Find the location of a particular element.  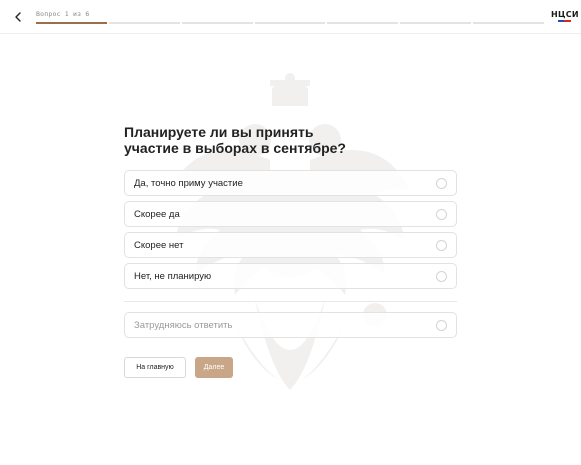

answer-option-rather-no: Скорее нет is located at coordinates (290, 245).